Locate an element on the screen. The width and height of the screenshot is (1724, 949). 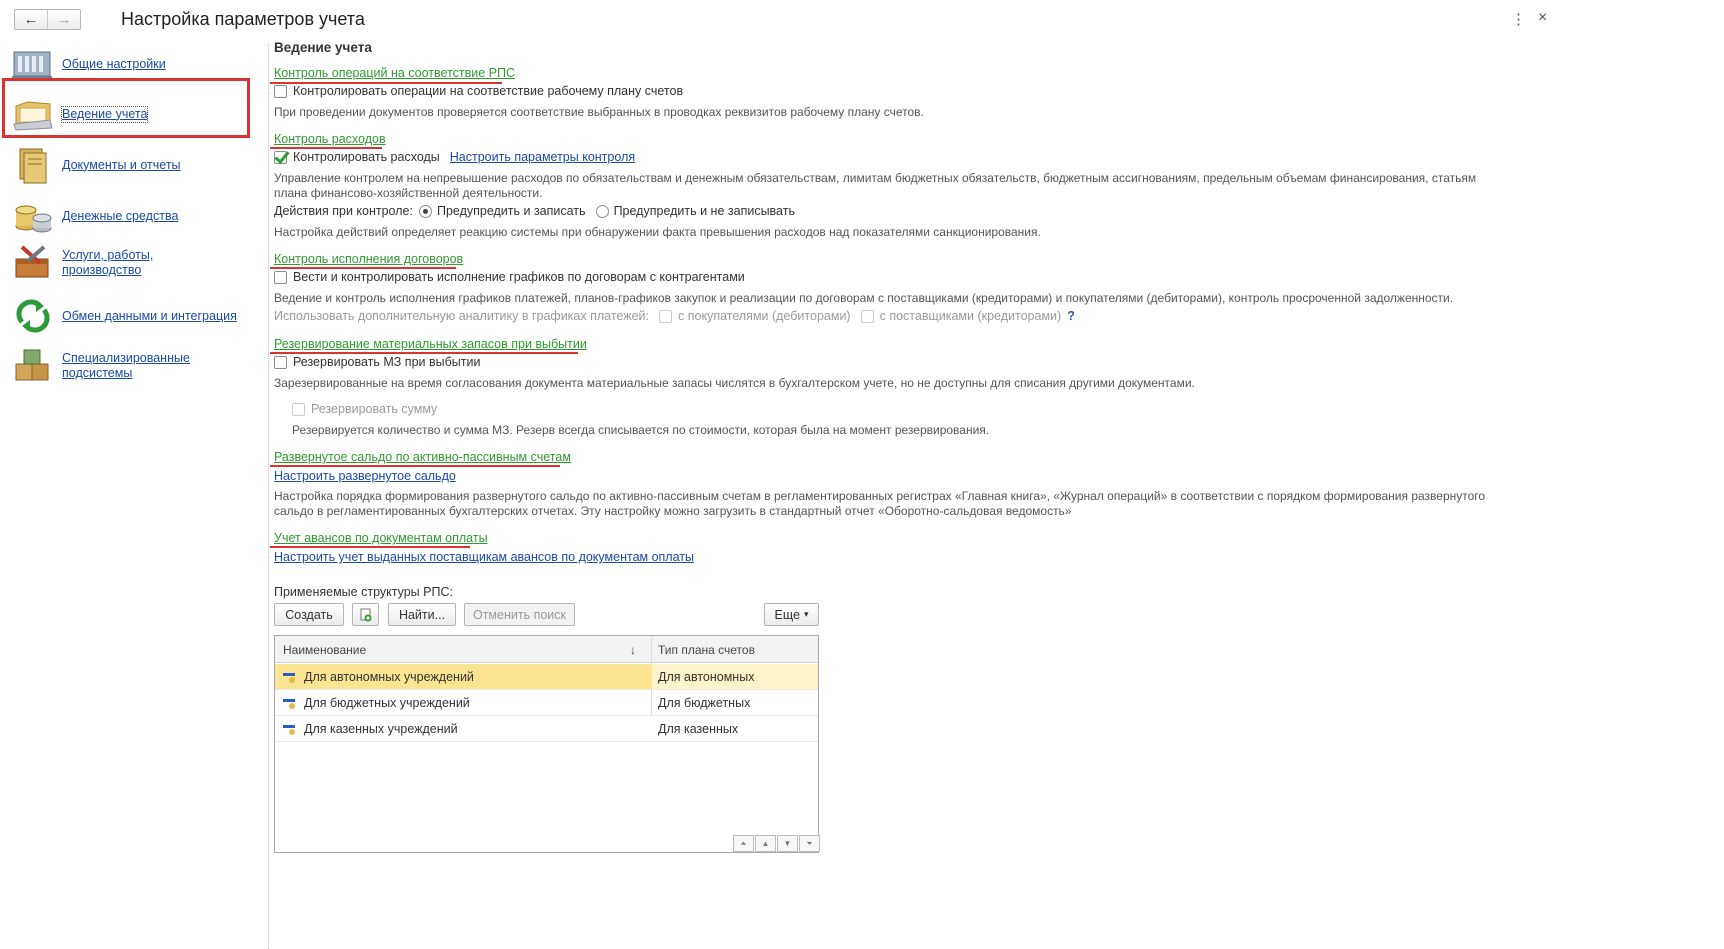
table-scroll-buttons: ⏶ ▲ ▼ ⏷ is located at coordinates (776, 843).